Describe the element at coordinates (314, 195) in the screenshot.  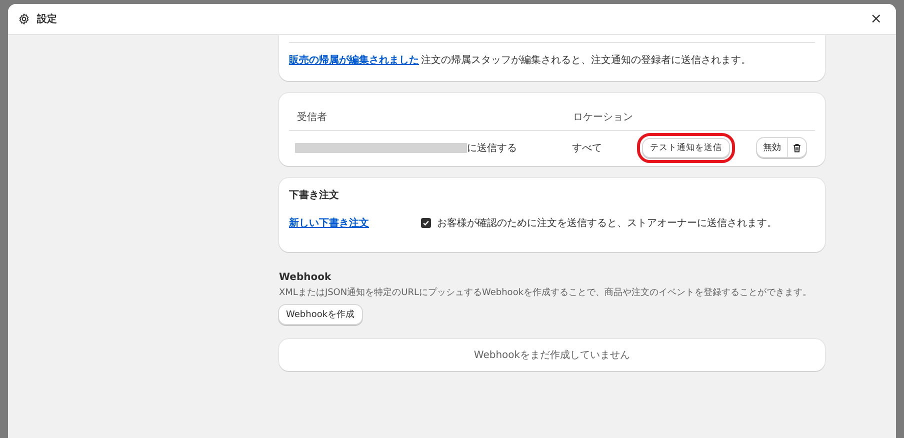
I see `section-title: 下書き注文` at that location.